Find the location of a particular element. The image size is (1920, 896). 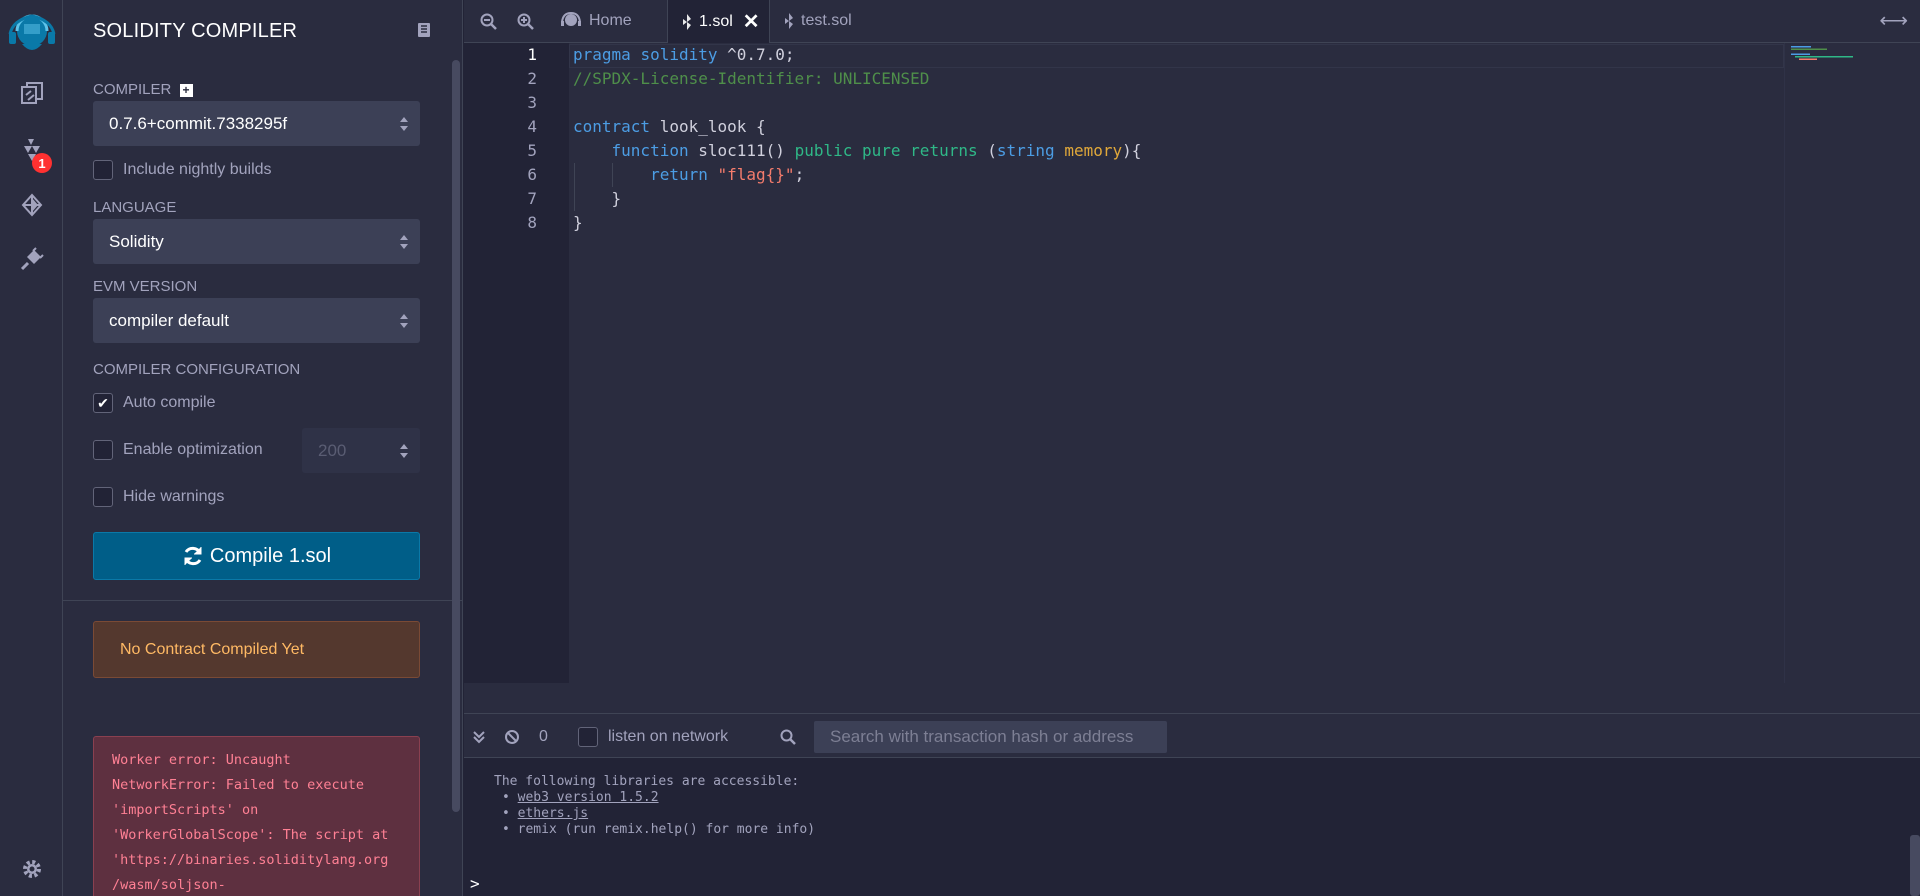

panel-title: SOLIDITY COMPILER is located at coordinates (195, 31).